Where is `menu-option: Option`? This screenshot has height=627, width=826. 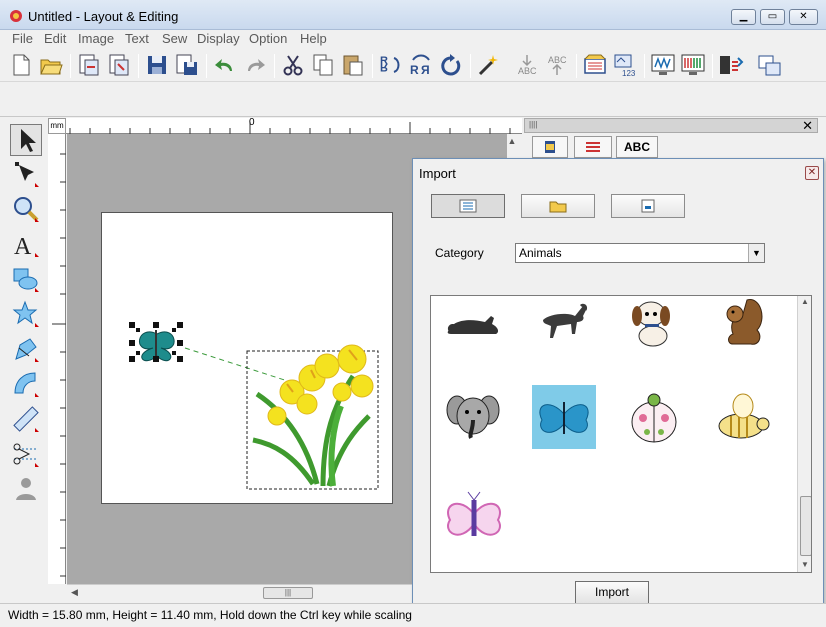 menu-option: Option is located at coordinates (268, 38).